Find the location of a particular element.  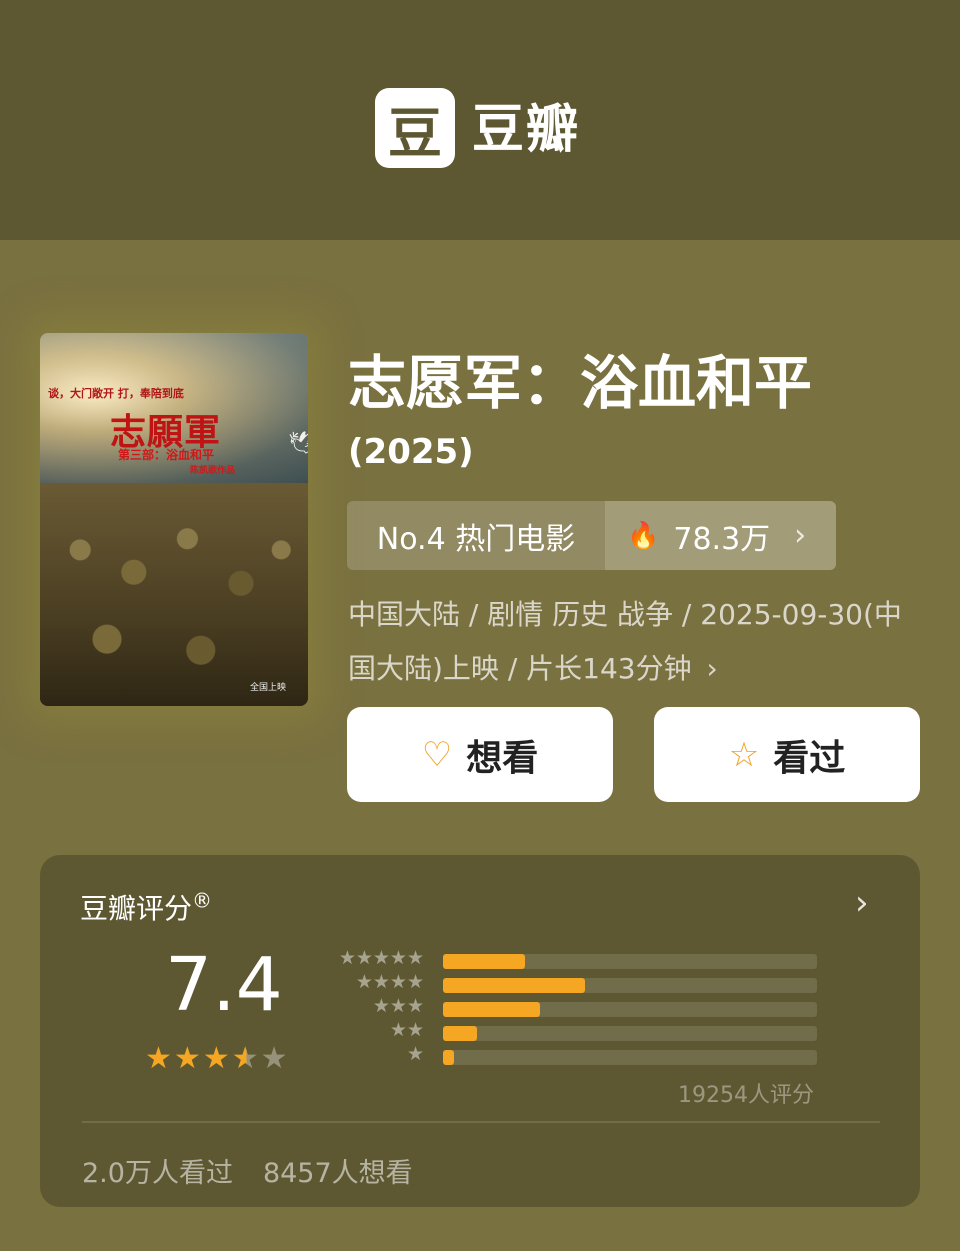

poster-subtitle: 第三部：浴血和平 is located at coordinates (166, 455).